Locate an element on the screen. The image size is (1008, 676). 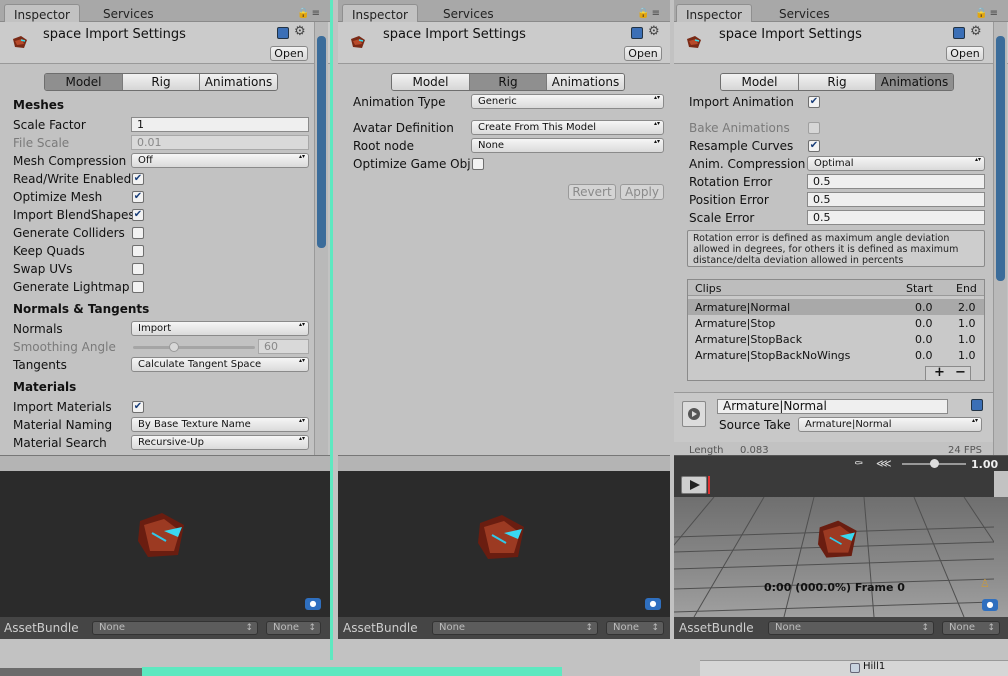
page-title: space Import Settings is located at coordinates (790, 34).